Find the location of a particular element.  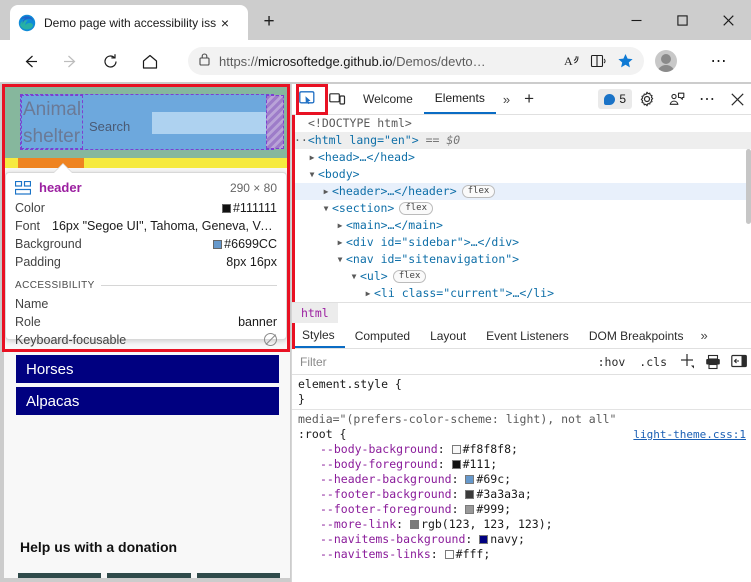

print-media-icon is located at coordinates (713, 362).